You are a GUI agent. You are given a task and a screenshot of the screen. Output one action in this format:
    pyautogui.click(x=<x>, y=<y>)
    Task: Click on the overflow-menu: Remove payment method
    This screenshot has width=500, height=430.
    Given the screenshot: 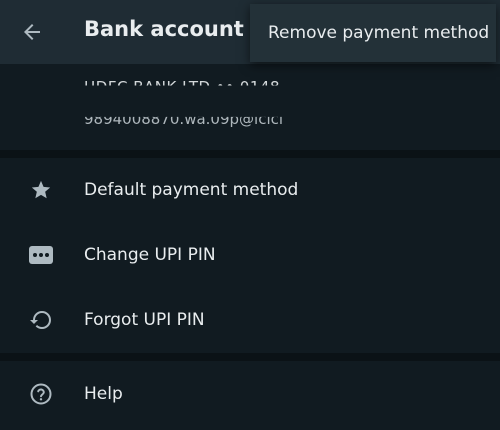 What is the action you would take?
    pyautogui.click(x=373, y=33)
    